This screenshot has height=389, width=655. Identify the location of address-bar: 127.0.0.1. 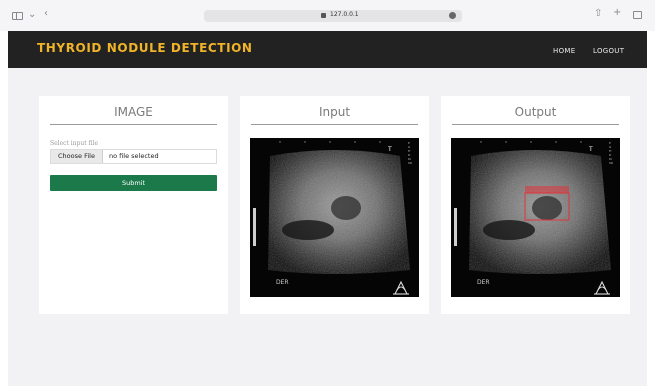
(333, 16).